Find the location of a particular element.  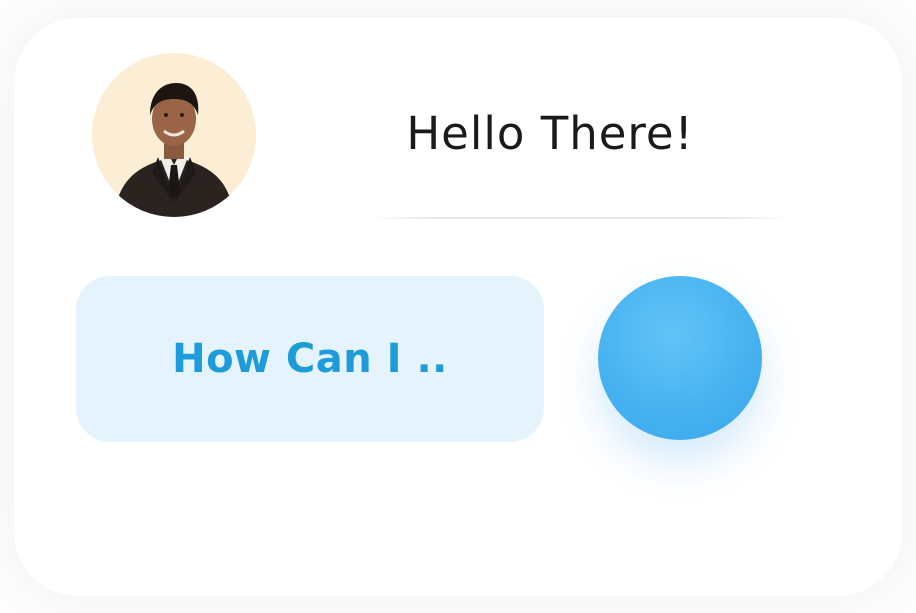

message-input-text: How Can I .. is located at coordinates (310, 359).